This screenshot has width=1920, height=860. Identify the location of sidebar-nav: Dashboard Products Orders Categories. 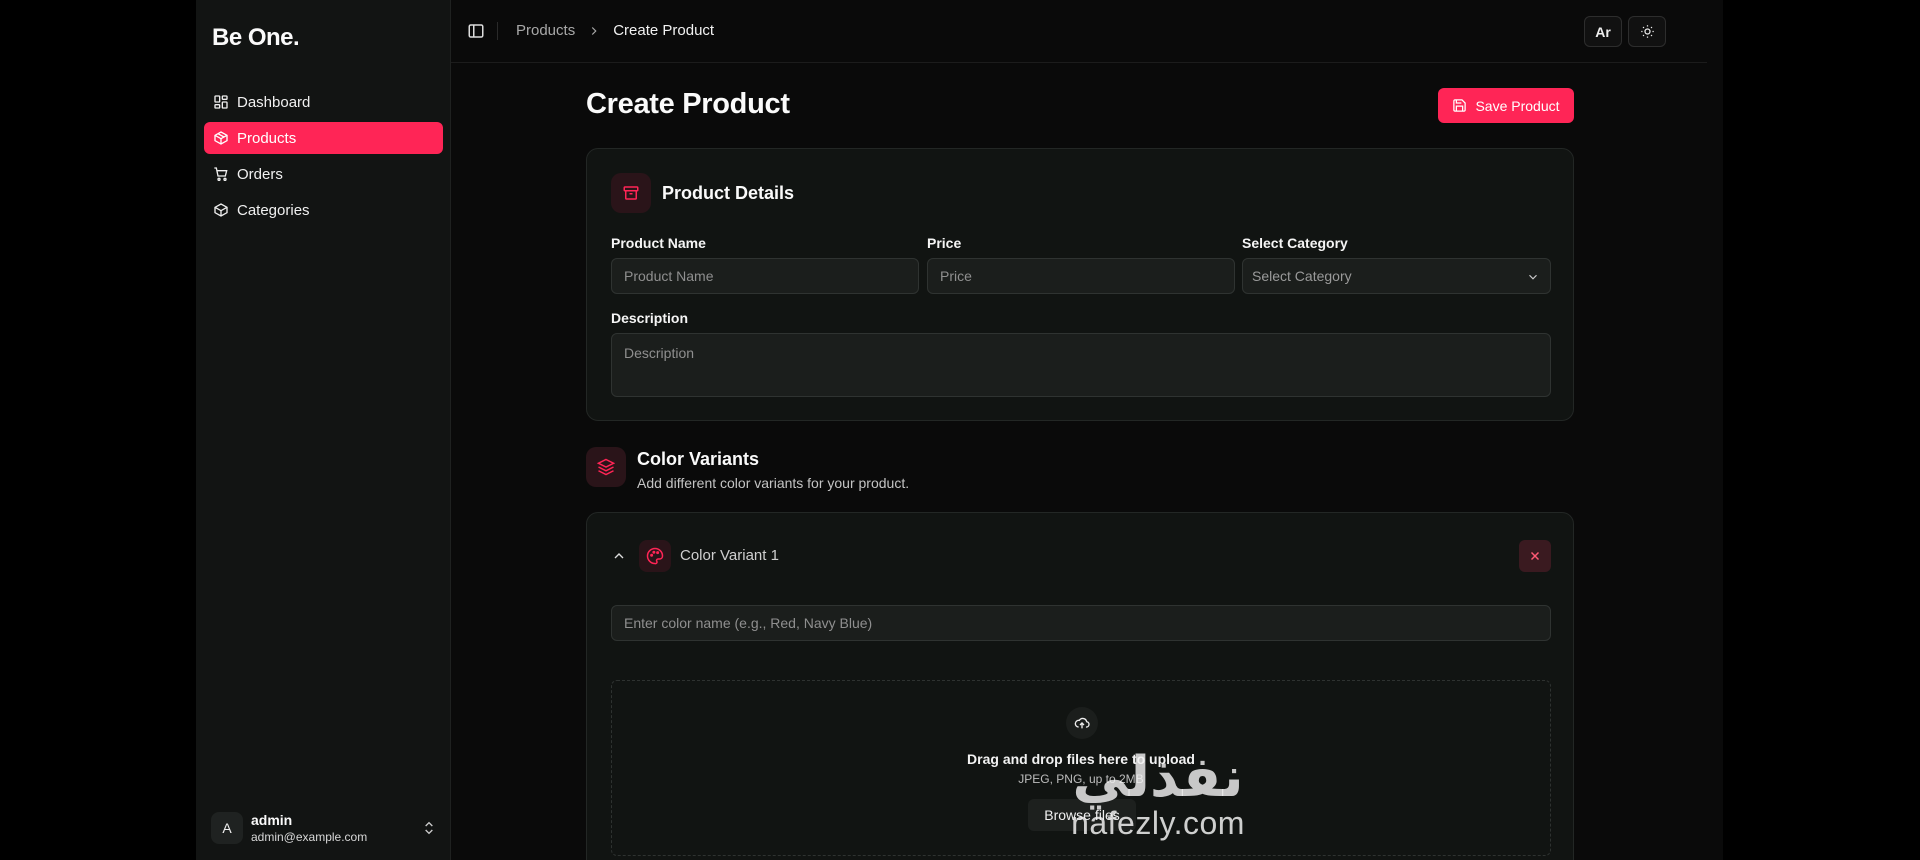
(323, 158).